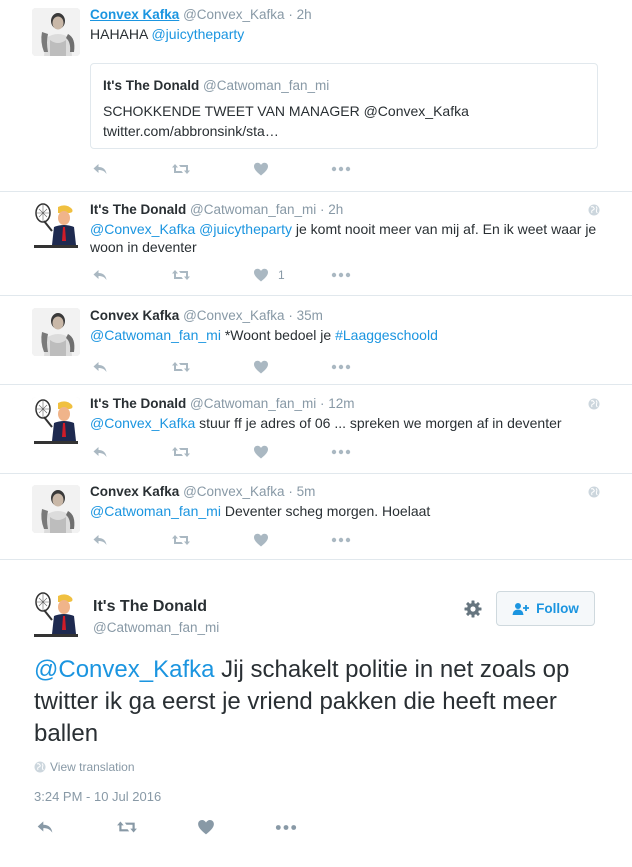  What do you see at coordinates (306, 491) in the screenshot?
I see `tweet-time: 5m` at bounding box center [306, 491].